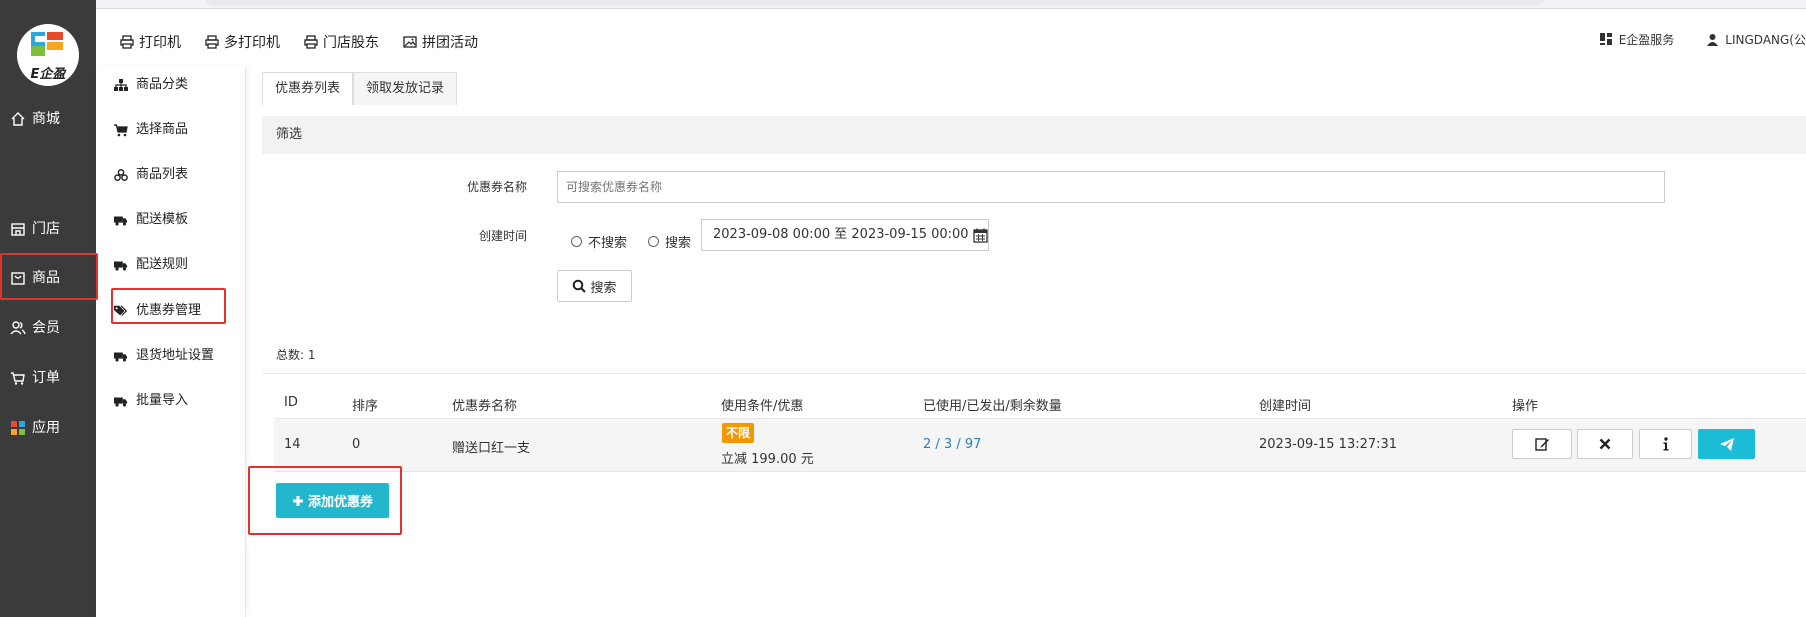 The width and height of the screenshot is (1806, 617). I want to click on calendar-icon, so click(980, 235).